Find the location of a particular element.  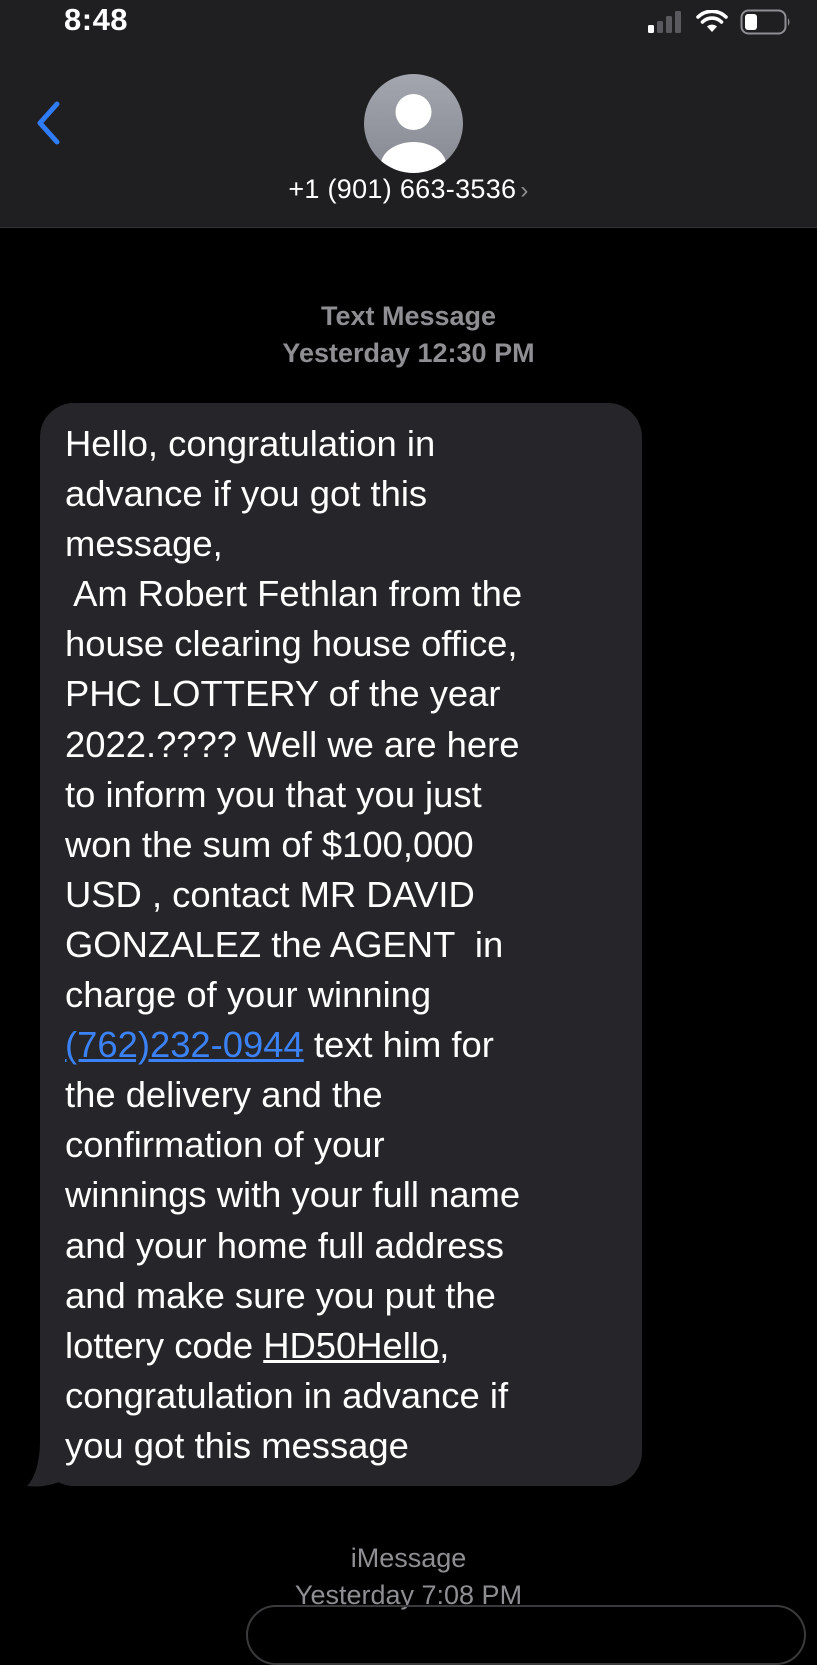

message-service-label: iMessage Yesterday 7:08 PM is located at coordinates (408, 1577).